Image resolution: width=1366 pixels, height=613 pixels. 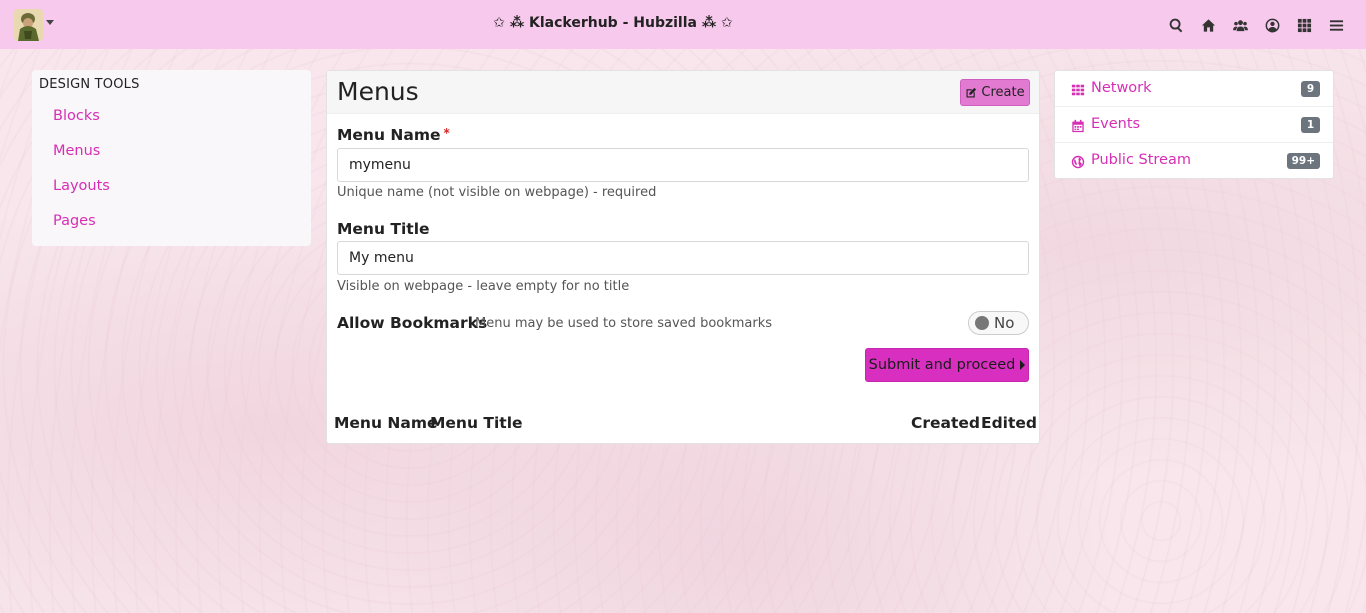 I want to click on notification-item-events: Events 1, so click(x=1194, y=125).